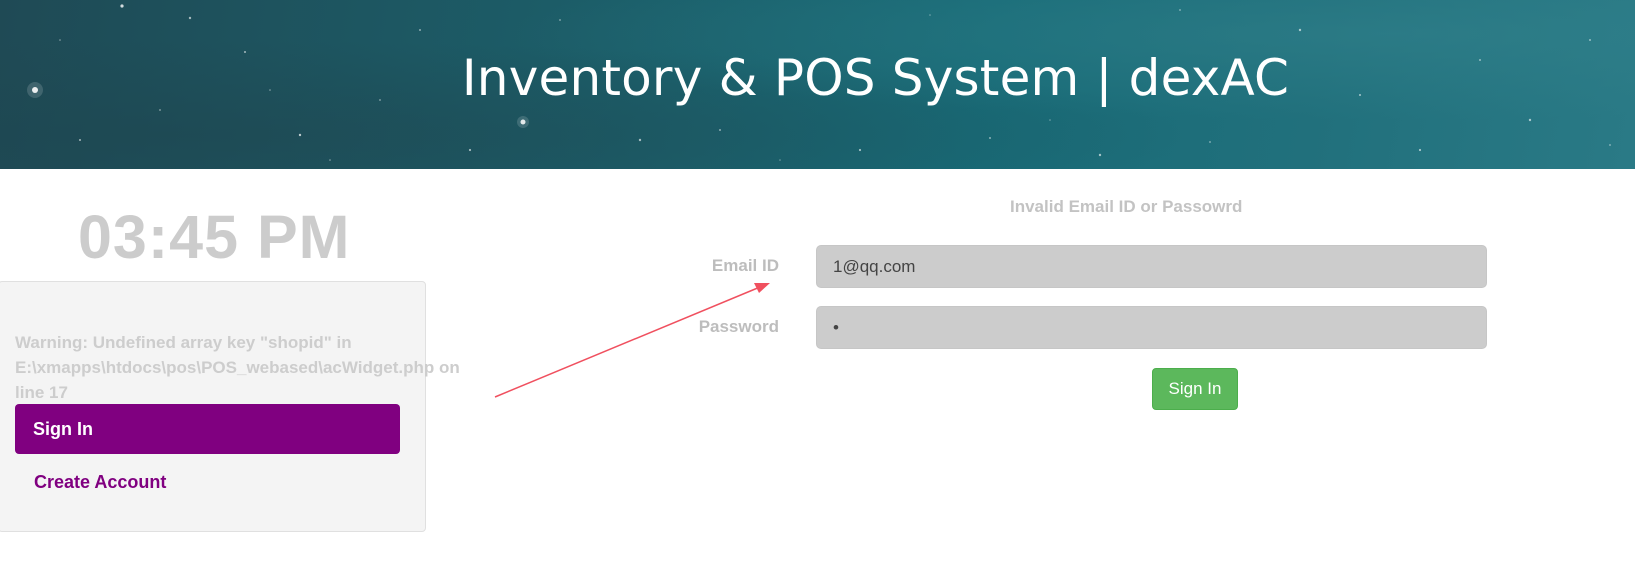 This screenshot has width=1635, height=582. I want to click on create-account-link: Create Account, so click(100, 482).